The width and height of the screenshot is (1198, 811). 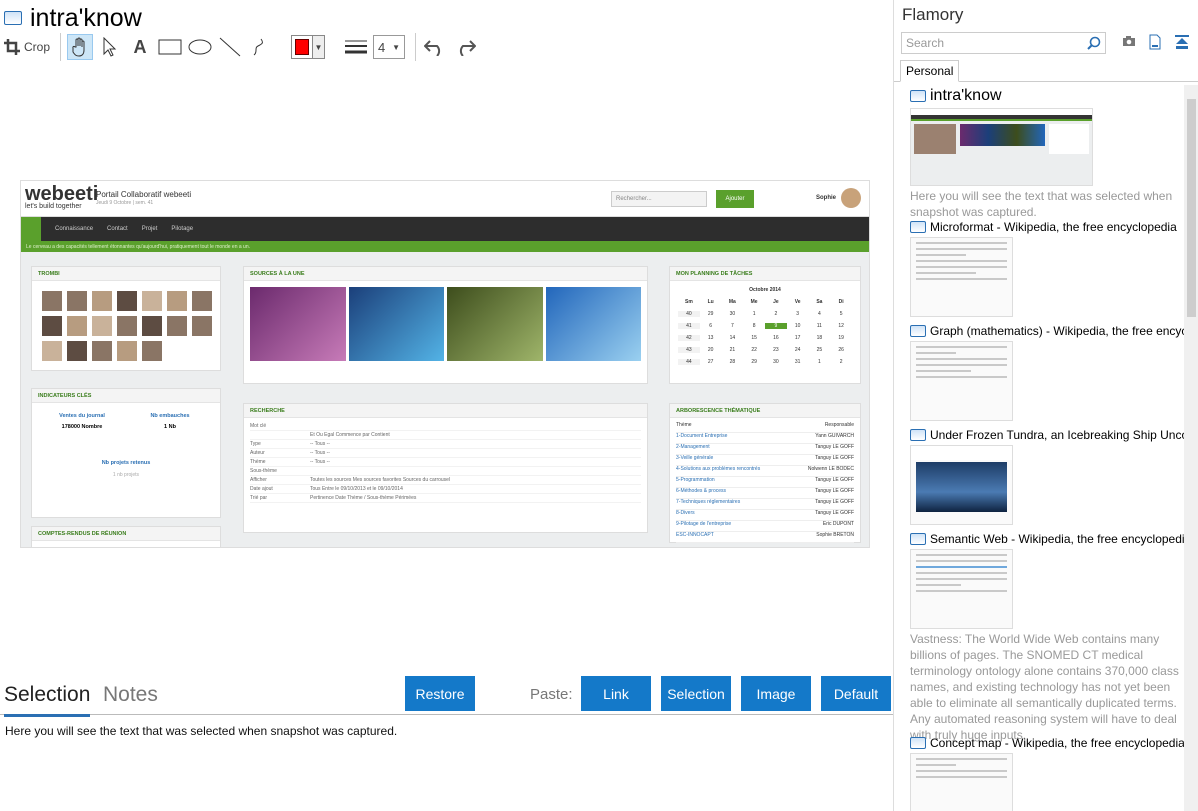 I want to click on form-row: Type -- Tous --, so click(x=445, y=444).